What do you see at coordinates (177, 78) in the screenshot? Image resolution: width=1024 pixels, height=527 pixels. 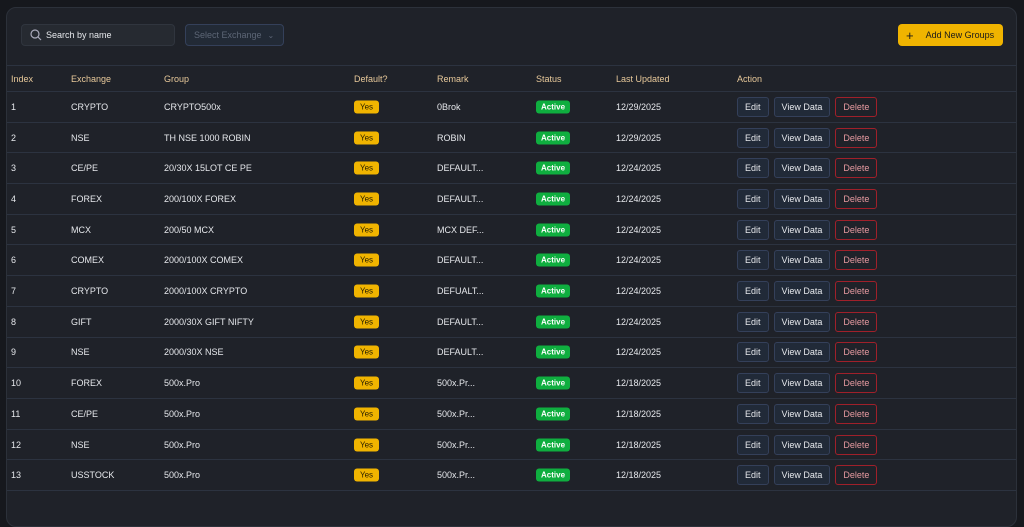 I see `col-group: Group` at bounding box center [177, 78].